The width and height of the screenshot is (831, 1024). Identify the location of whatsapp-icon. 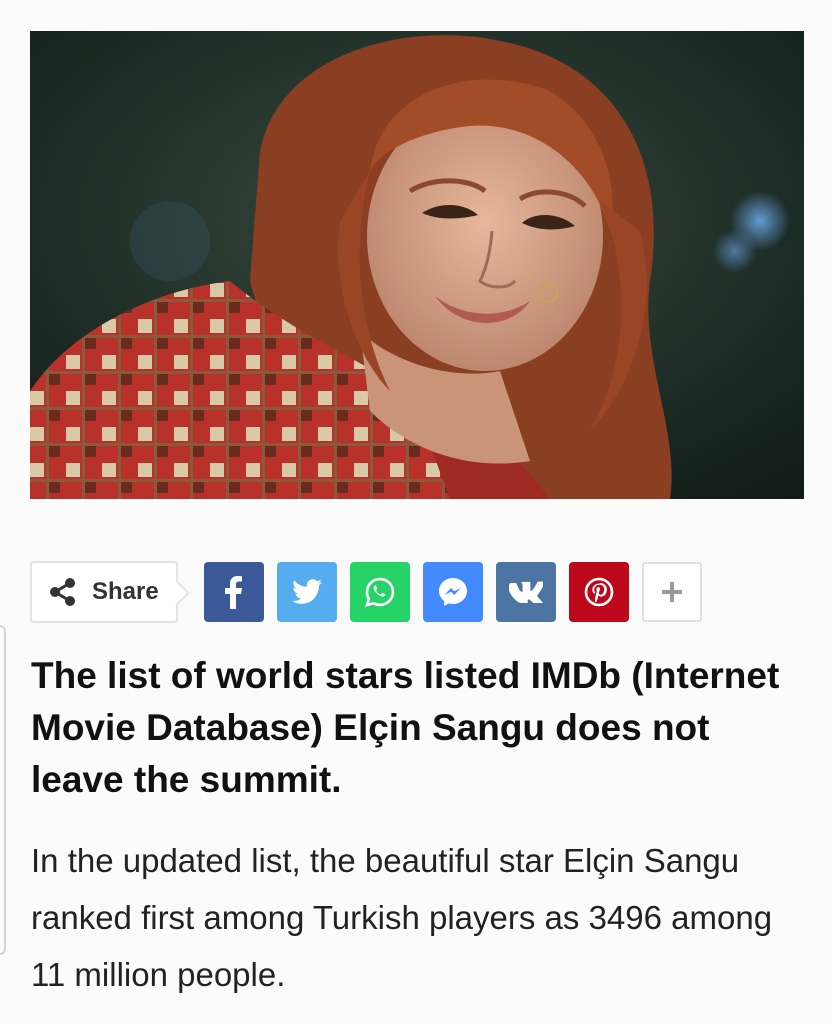
(380, 592).